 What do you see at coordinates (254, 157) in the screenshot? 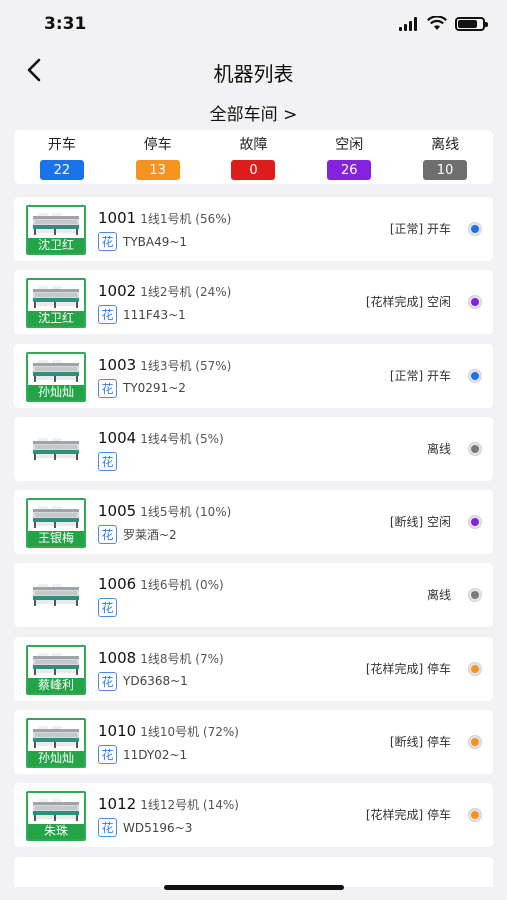
I see `summary-item: 故障 0` at bounding box center [254, 157].